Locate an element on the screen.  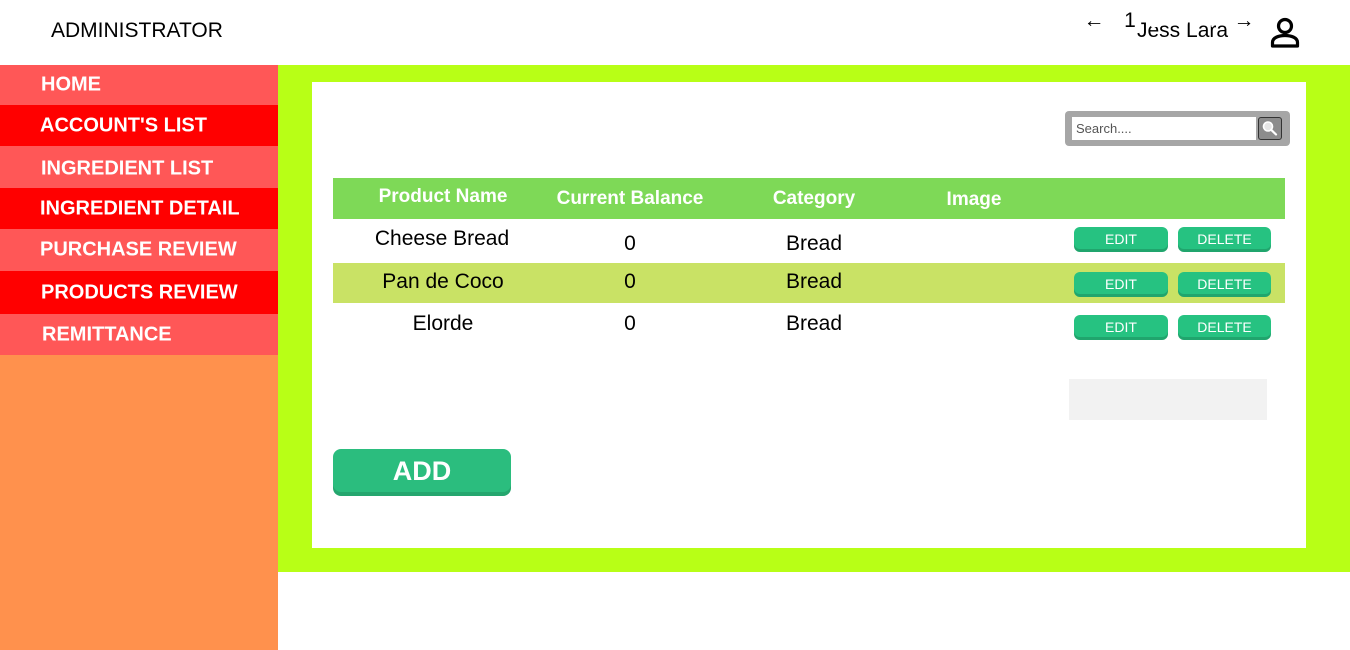
sidebar-item-label: REMITTANCE is located at coordinates (107, 334).